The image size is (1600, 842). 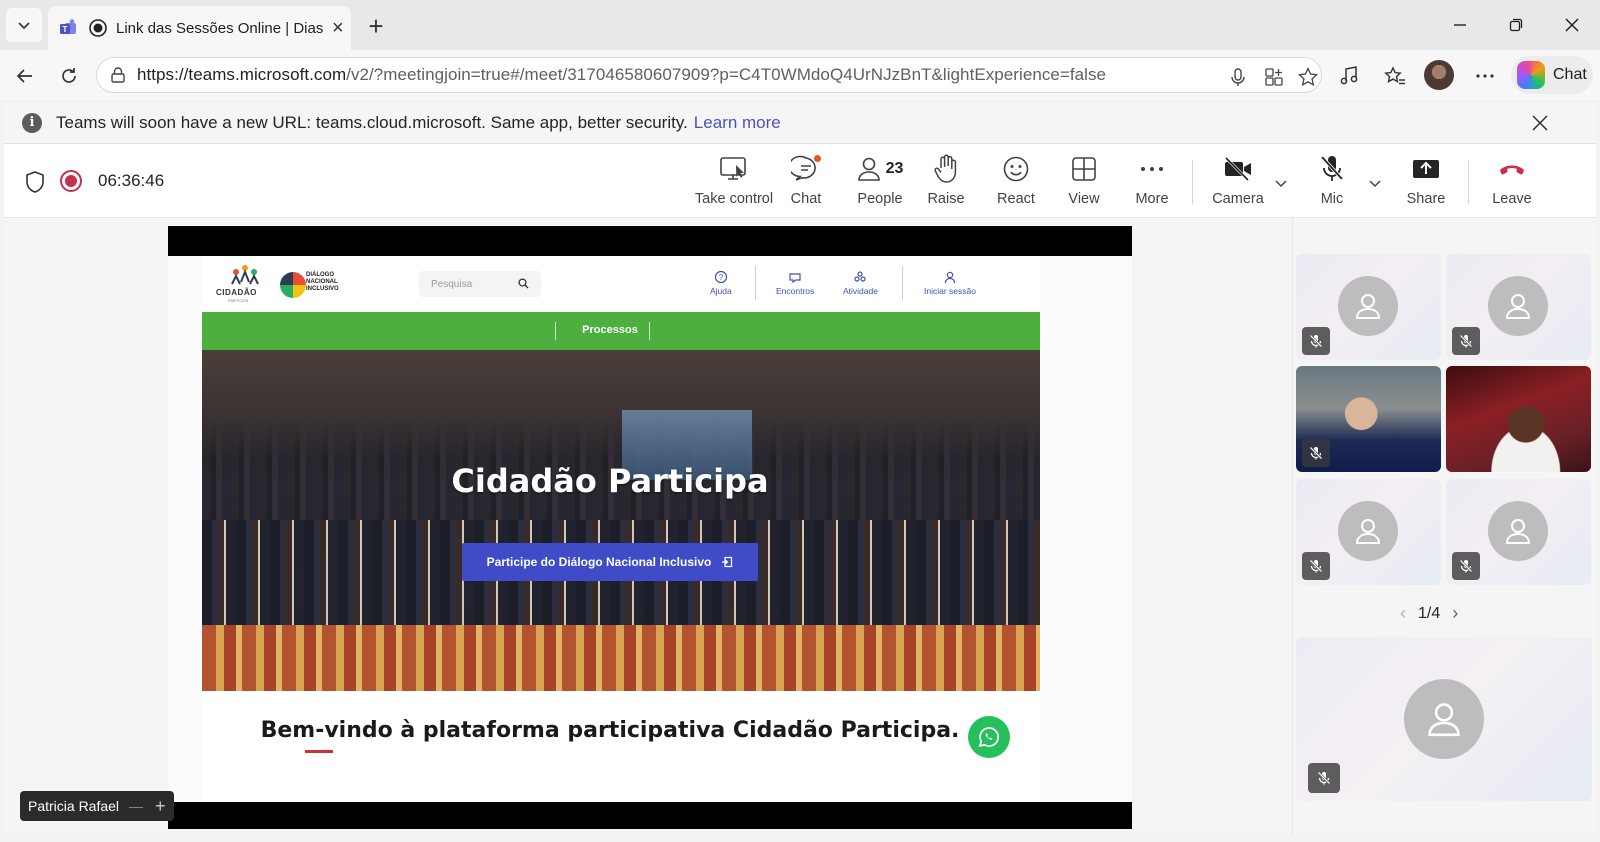 I want to click on hero-ceiling, so click(x=621, y=405).